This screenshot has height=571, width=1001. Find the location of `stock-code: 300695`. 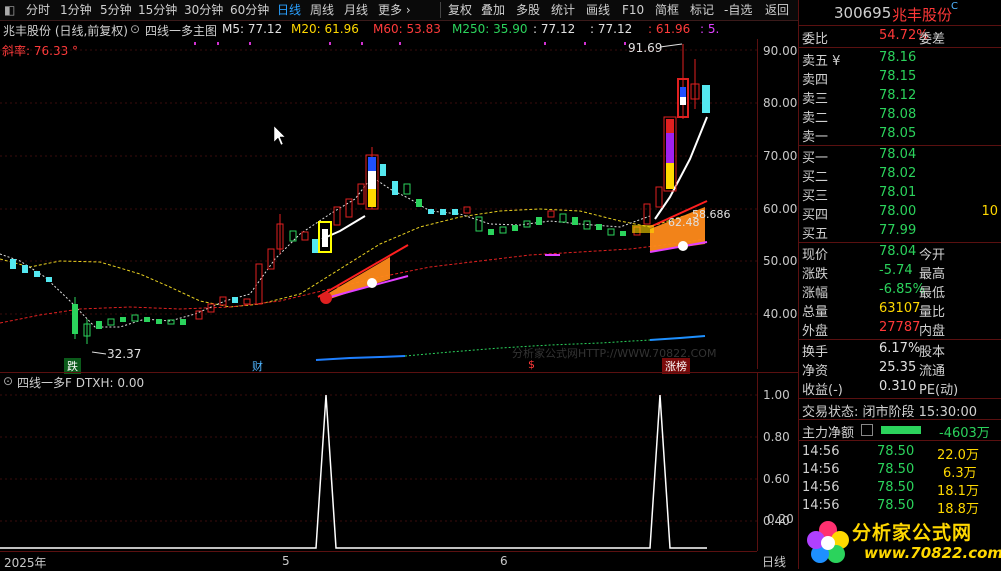

stock-code: 300695 is located at coordinates (863, 13).